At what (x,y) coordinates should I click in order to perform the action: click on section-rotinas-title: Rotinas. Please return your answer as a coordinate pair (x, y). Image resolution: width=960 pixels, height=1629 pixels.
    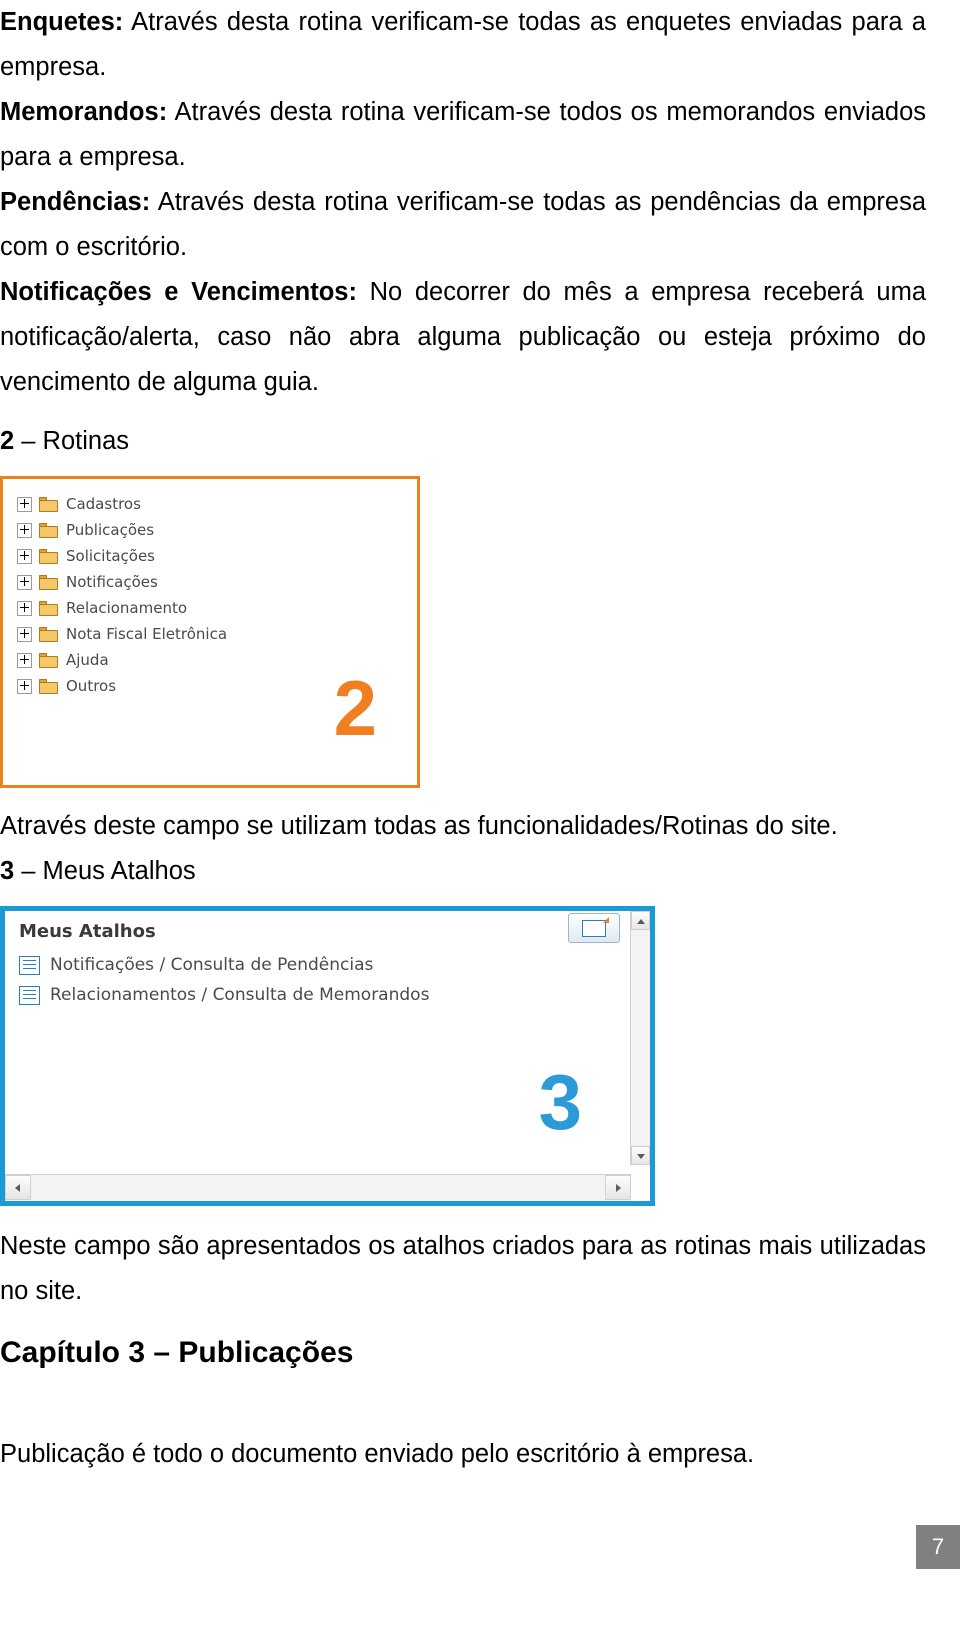
    Looking at the image, I should click on (86, 441).